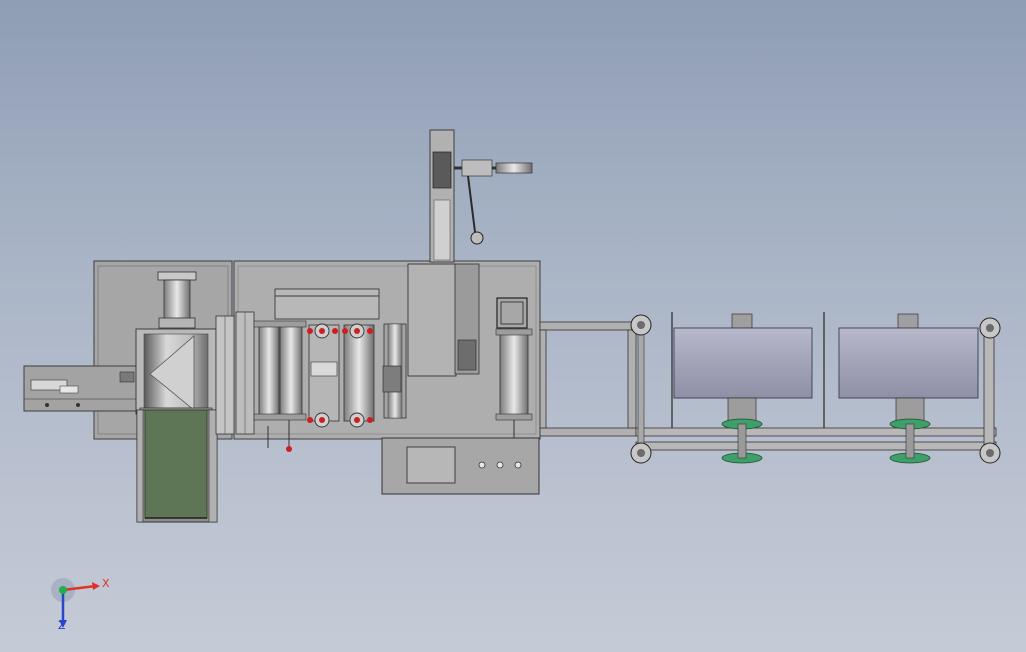 The height and width of the screenshot is (652, 1026). Describe the element at coordinates (176, 372) in the screenshot. I see `forming-hopper` at that location.